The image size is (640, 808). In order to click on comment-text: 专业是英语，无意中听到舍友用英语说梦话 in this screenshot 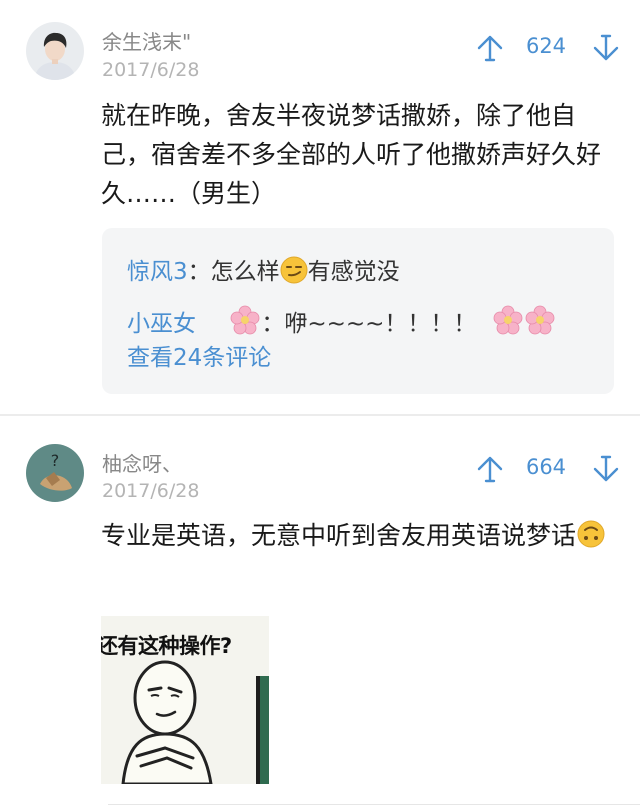, I will do `click(356, 538)`.